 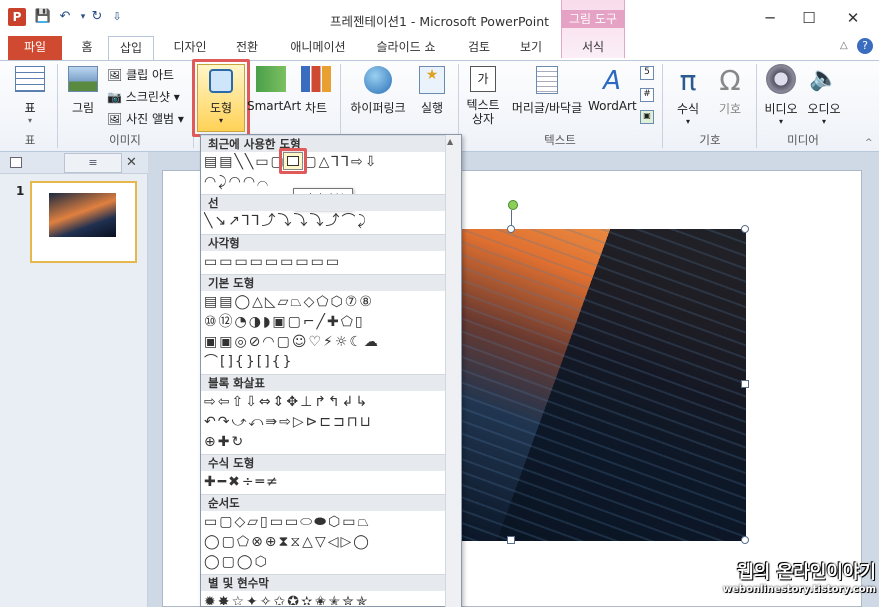 I want to click on window-title: 프레젠테이션1 - Microsoft PowerPoint, so click(x=439, y=21).